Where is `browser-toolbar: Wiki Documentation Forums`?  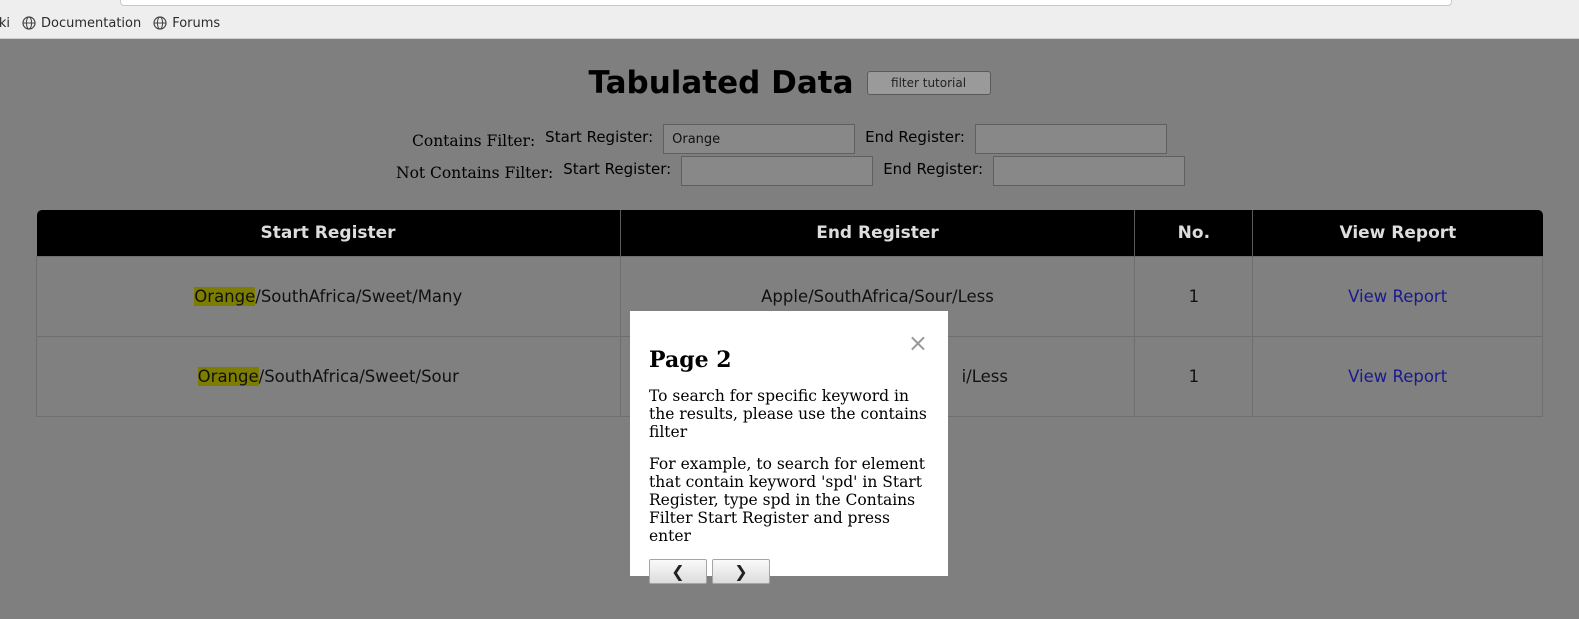 browser-toolbar: Wiki Documentation Forums is located at coordinates (789, 19).